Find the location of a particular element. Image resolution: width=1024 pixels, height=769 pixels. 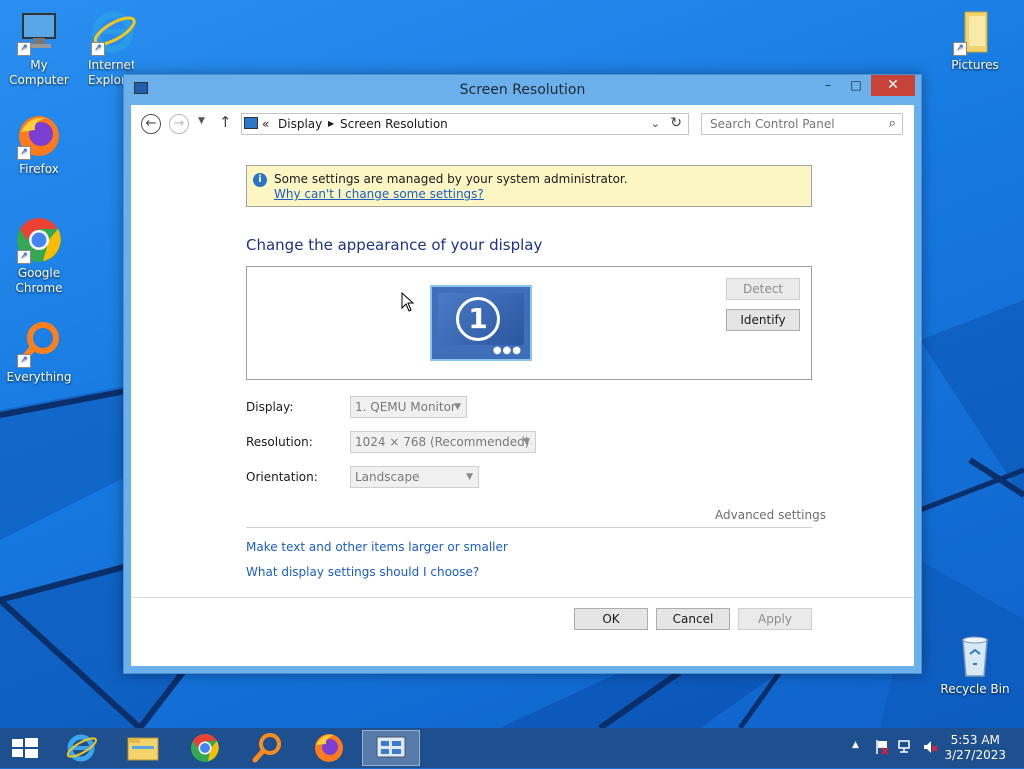

desktop-icon-my-computer: ↗ My Computer is located at coordinates (39, 48).